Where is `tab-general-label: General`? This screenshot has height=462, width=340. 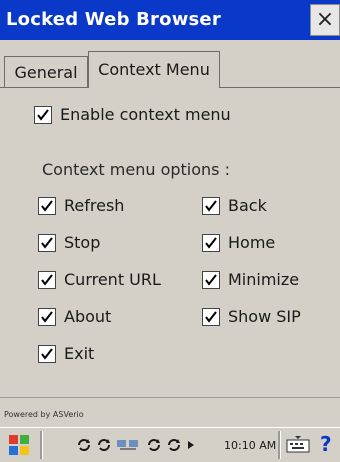
tab-general-label: General is located at coordinates (46, 72).